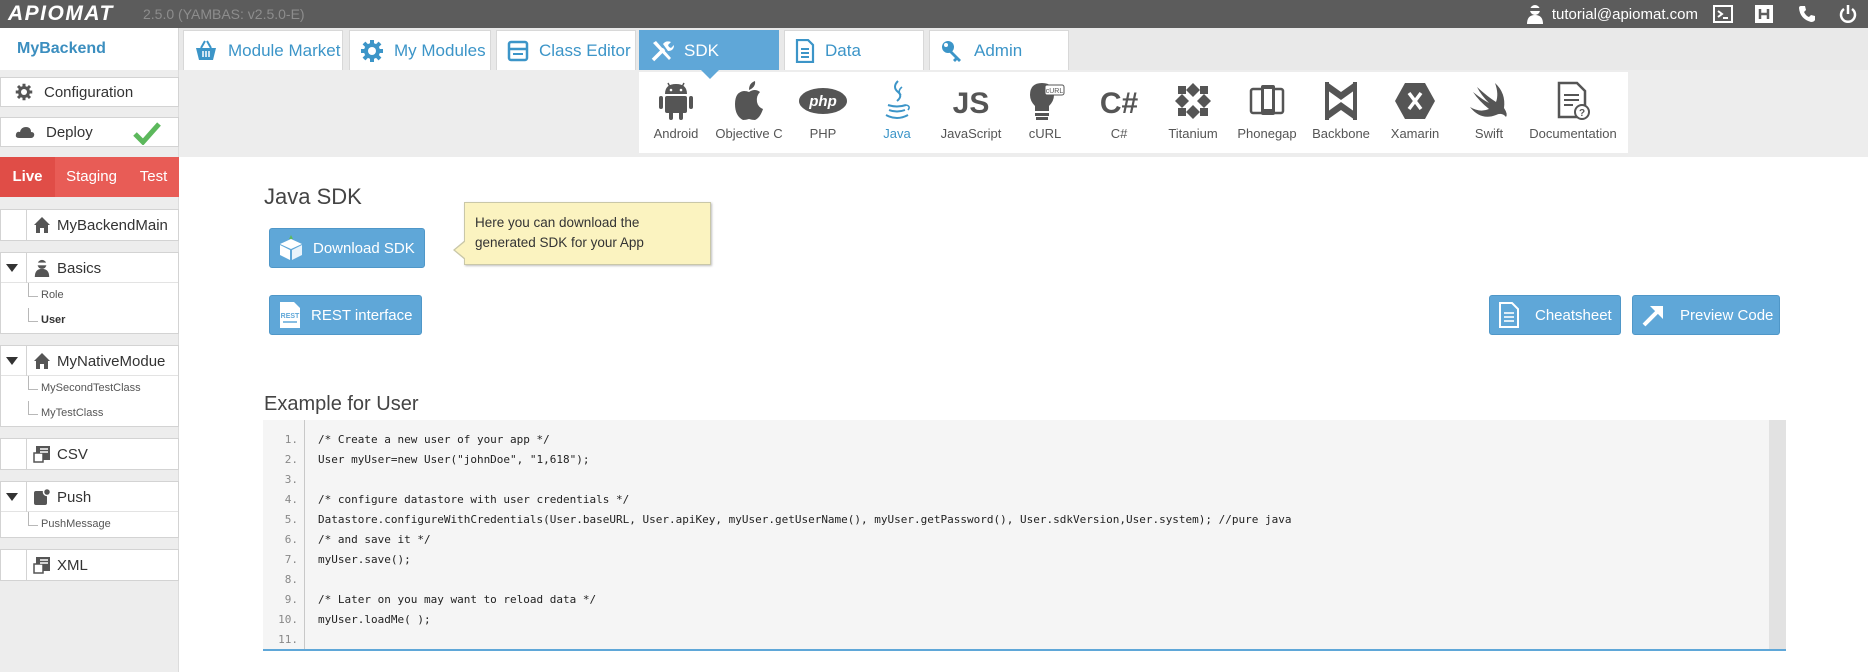 This screenshot has height=672, width=1868. I want to click on platform-documentation: ? Documentation, so click(1573, 113).